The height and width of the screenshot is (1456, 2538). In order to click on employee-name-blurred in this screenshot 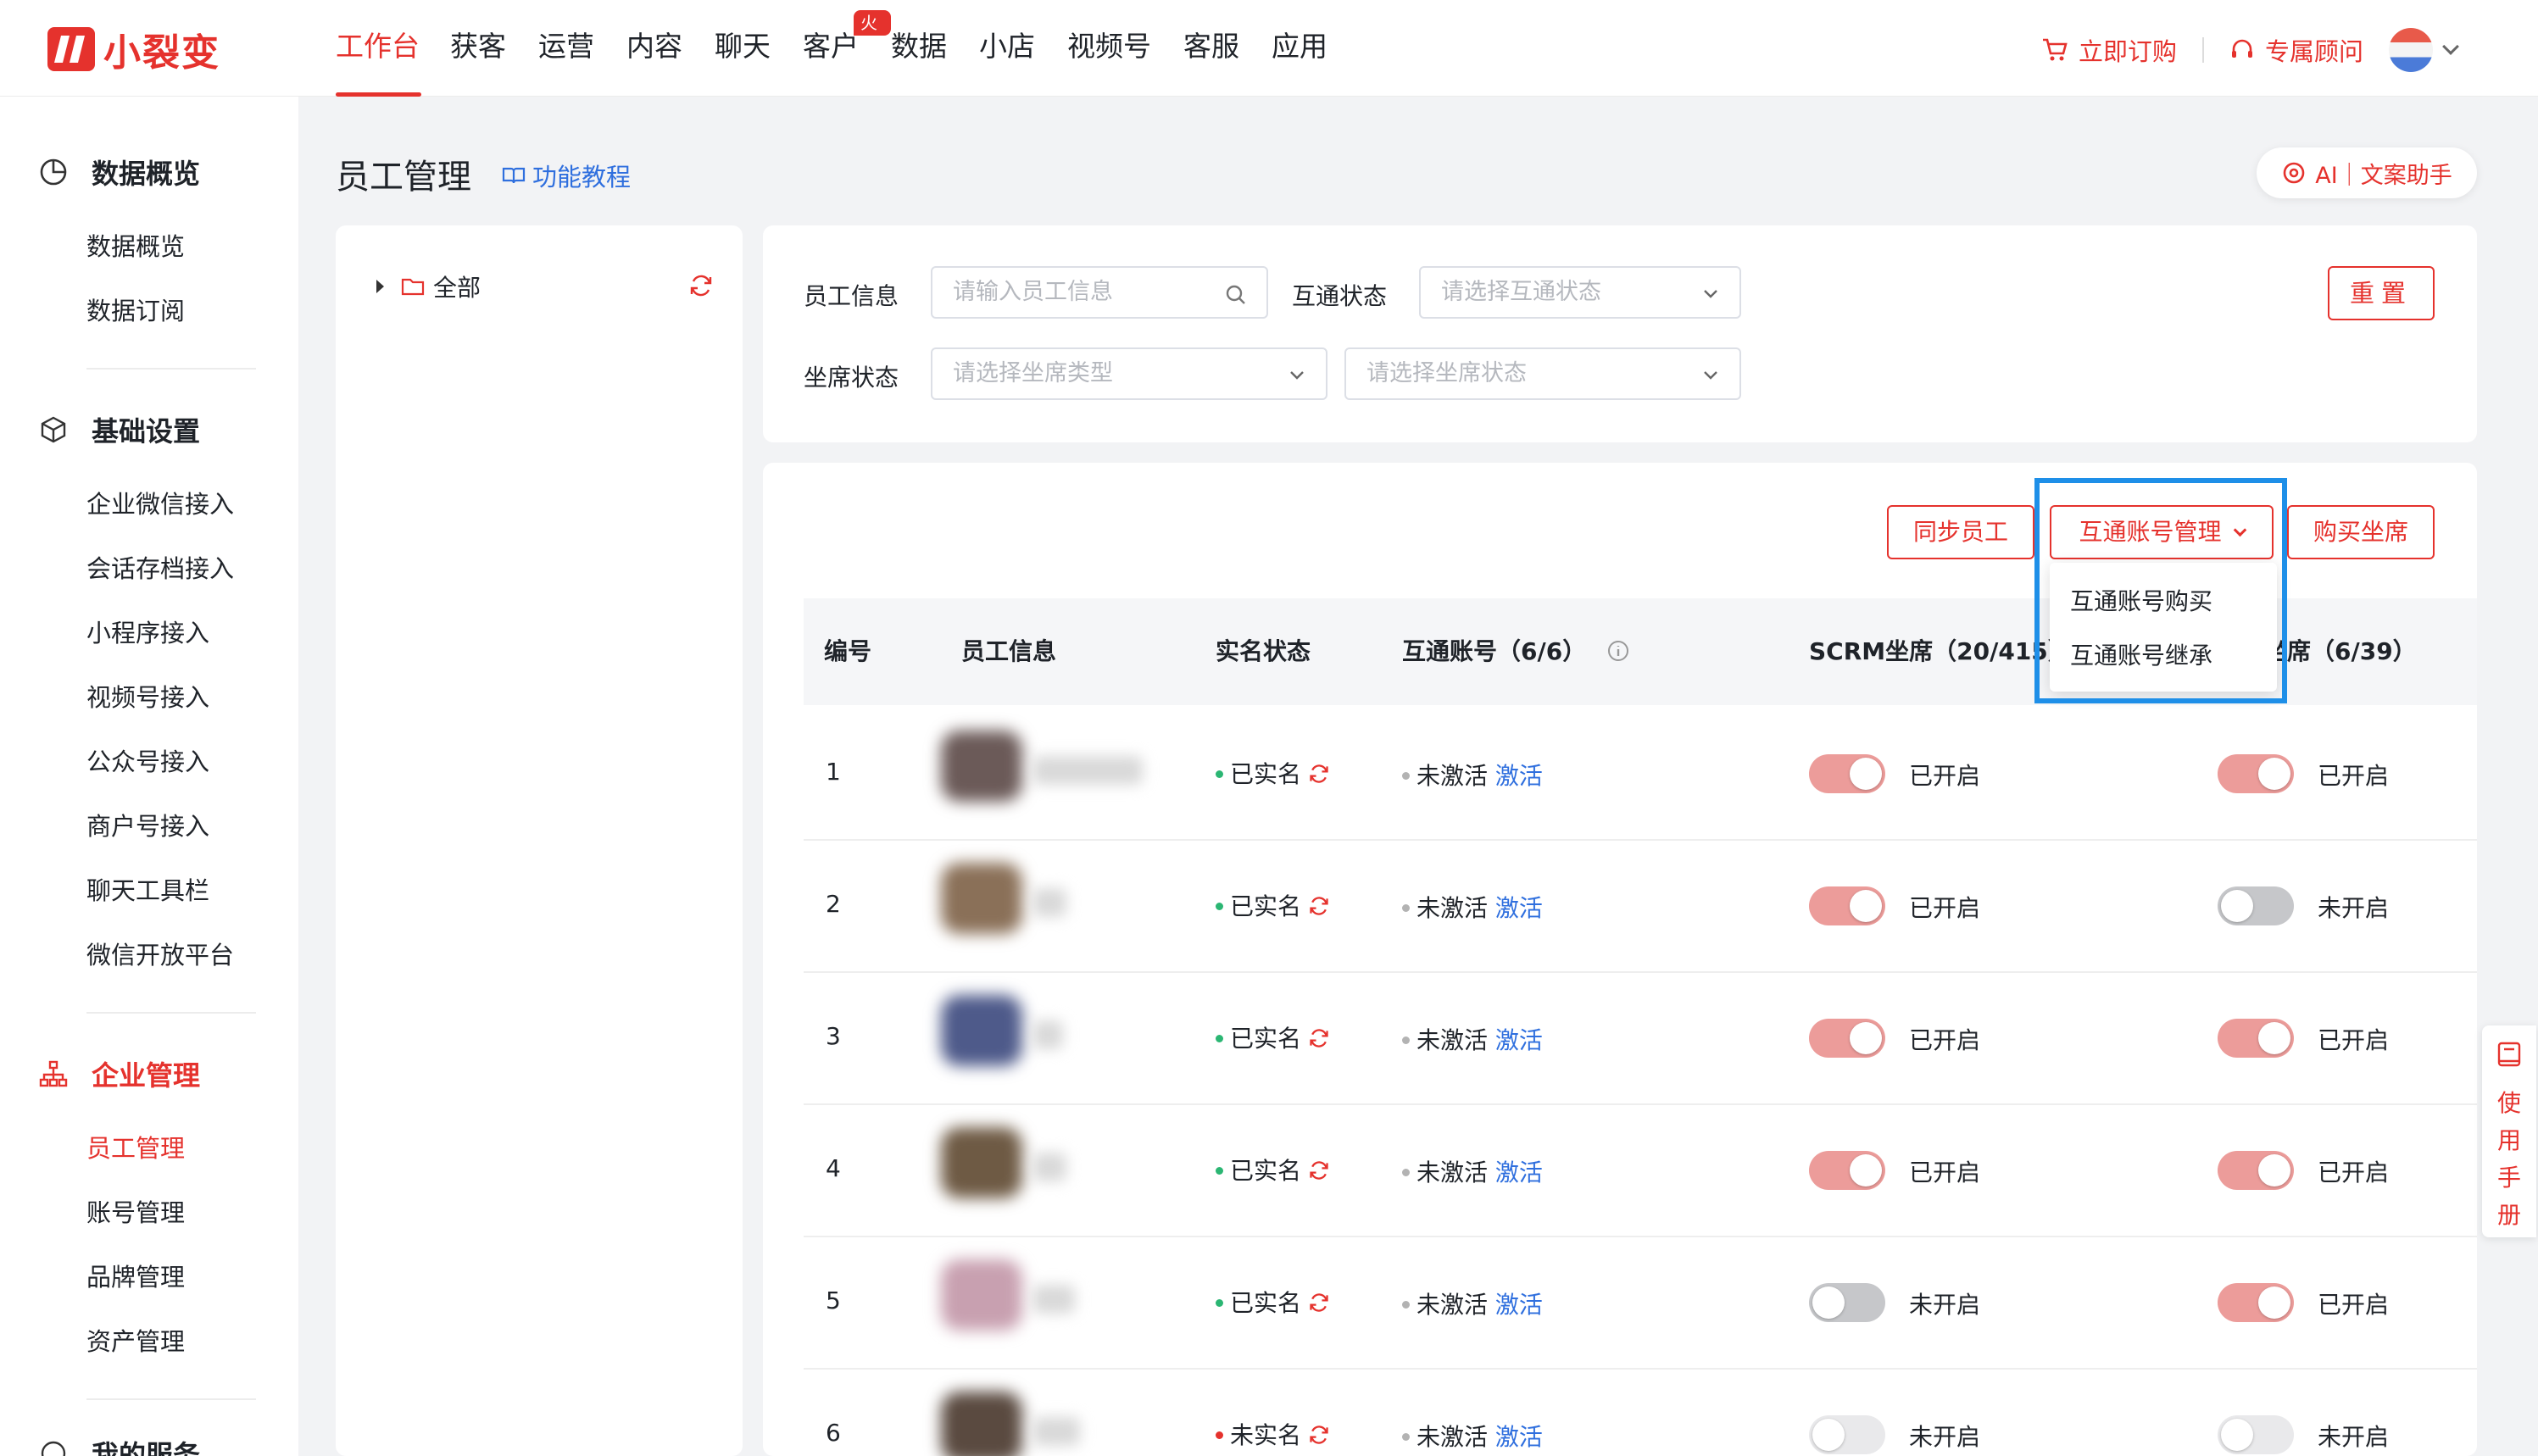, I will do `click(1049, 1167)`.